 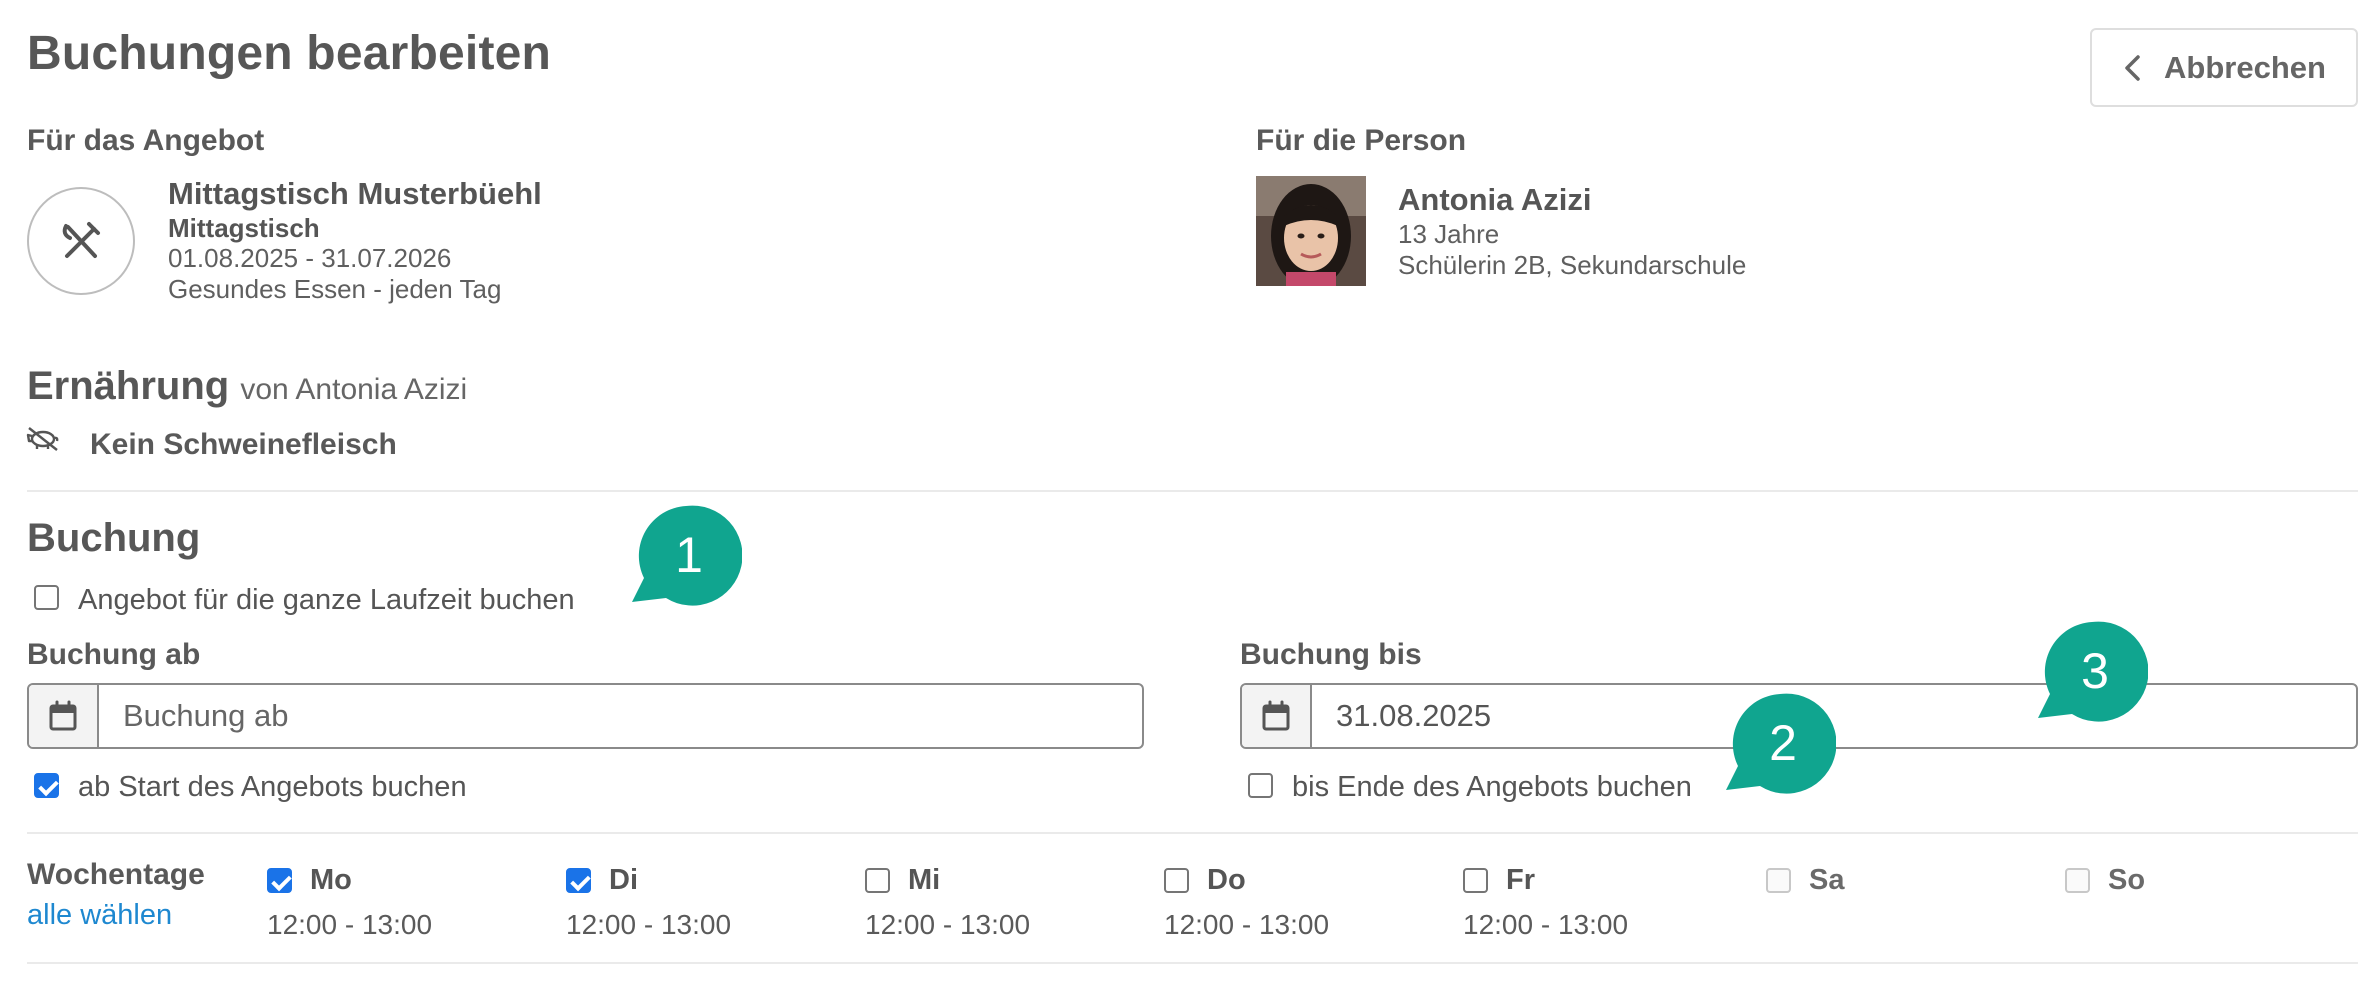 I want to click on weekday-fr-label: Fr, so click(x=1520, y=880).